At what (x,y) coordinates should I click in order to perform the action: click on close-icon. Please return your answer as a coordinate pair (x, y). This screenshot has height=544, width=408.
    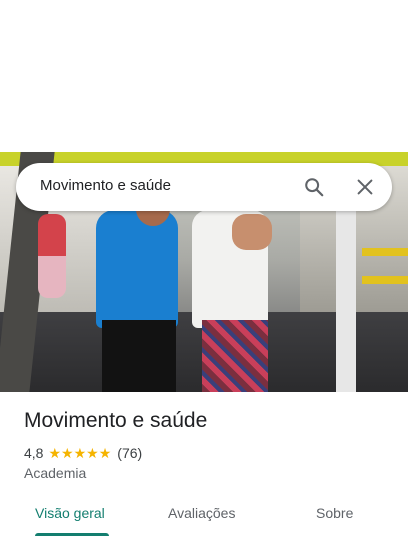
    Looking at the image, I should click on (365, 187).